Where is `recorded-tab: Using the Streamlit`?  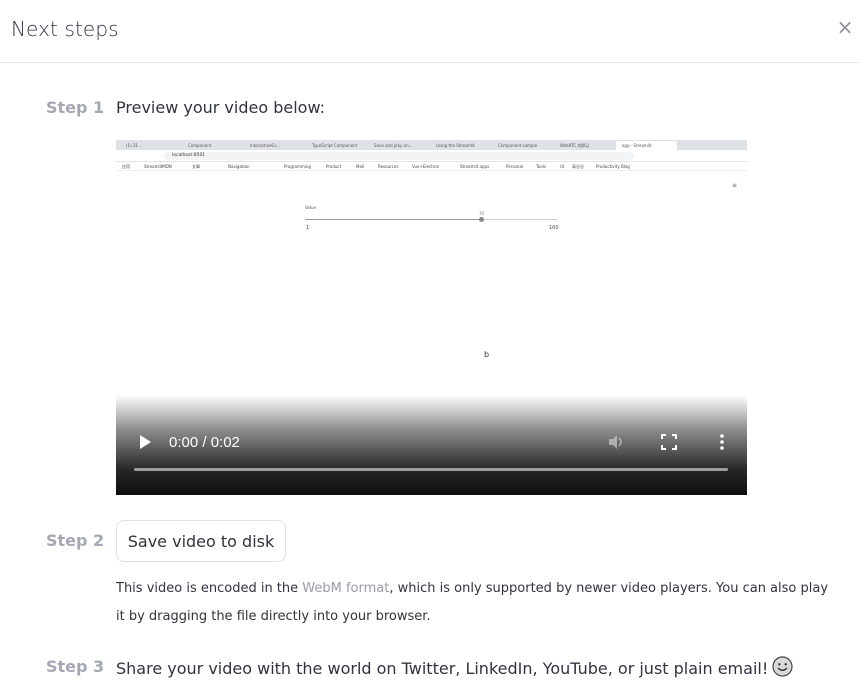 recorded-tab: Using the Streamlit is located at coordinates (455, 145).